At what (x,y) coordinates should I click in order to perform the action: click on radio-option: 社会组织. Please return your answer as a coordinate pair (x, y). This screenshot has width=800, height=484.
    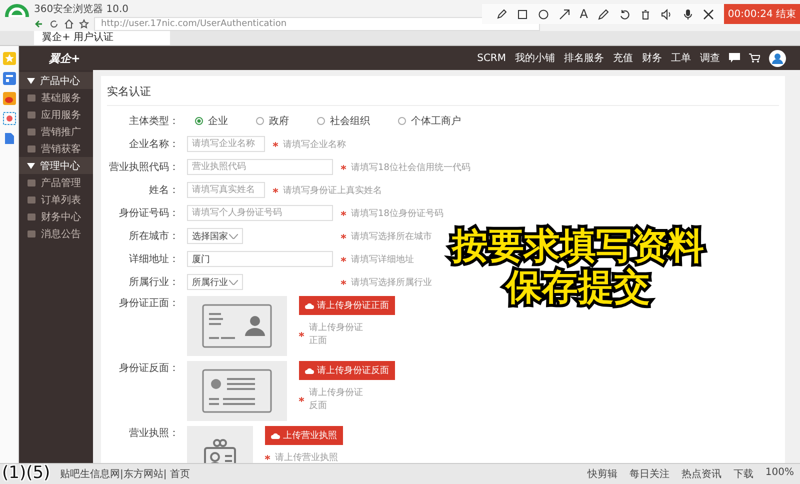
    Looking at the image, I should click on (343, 121).